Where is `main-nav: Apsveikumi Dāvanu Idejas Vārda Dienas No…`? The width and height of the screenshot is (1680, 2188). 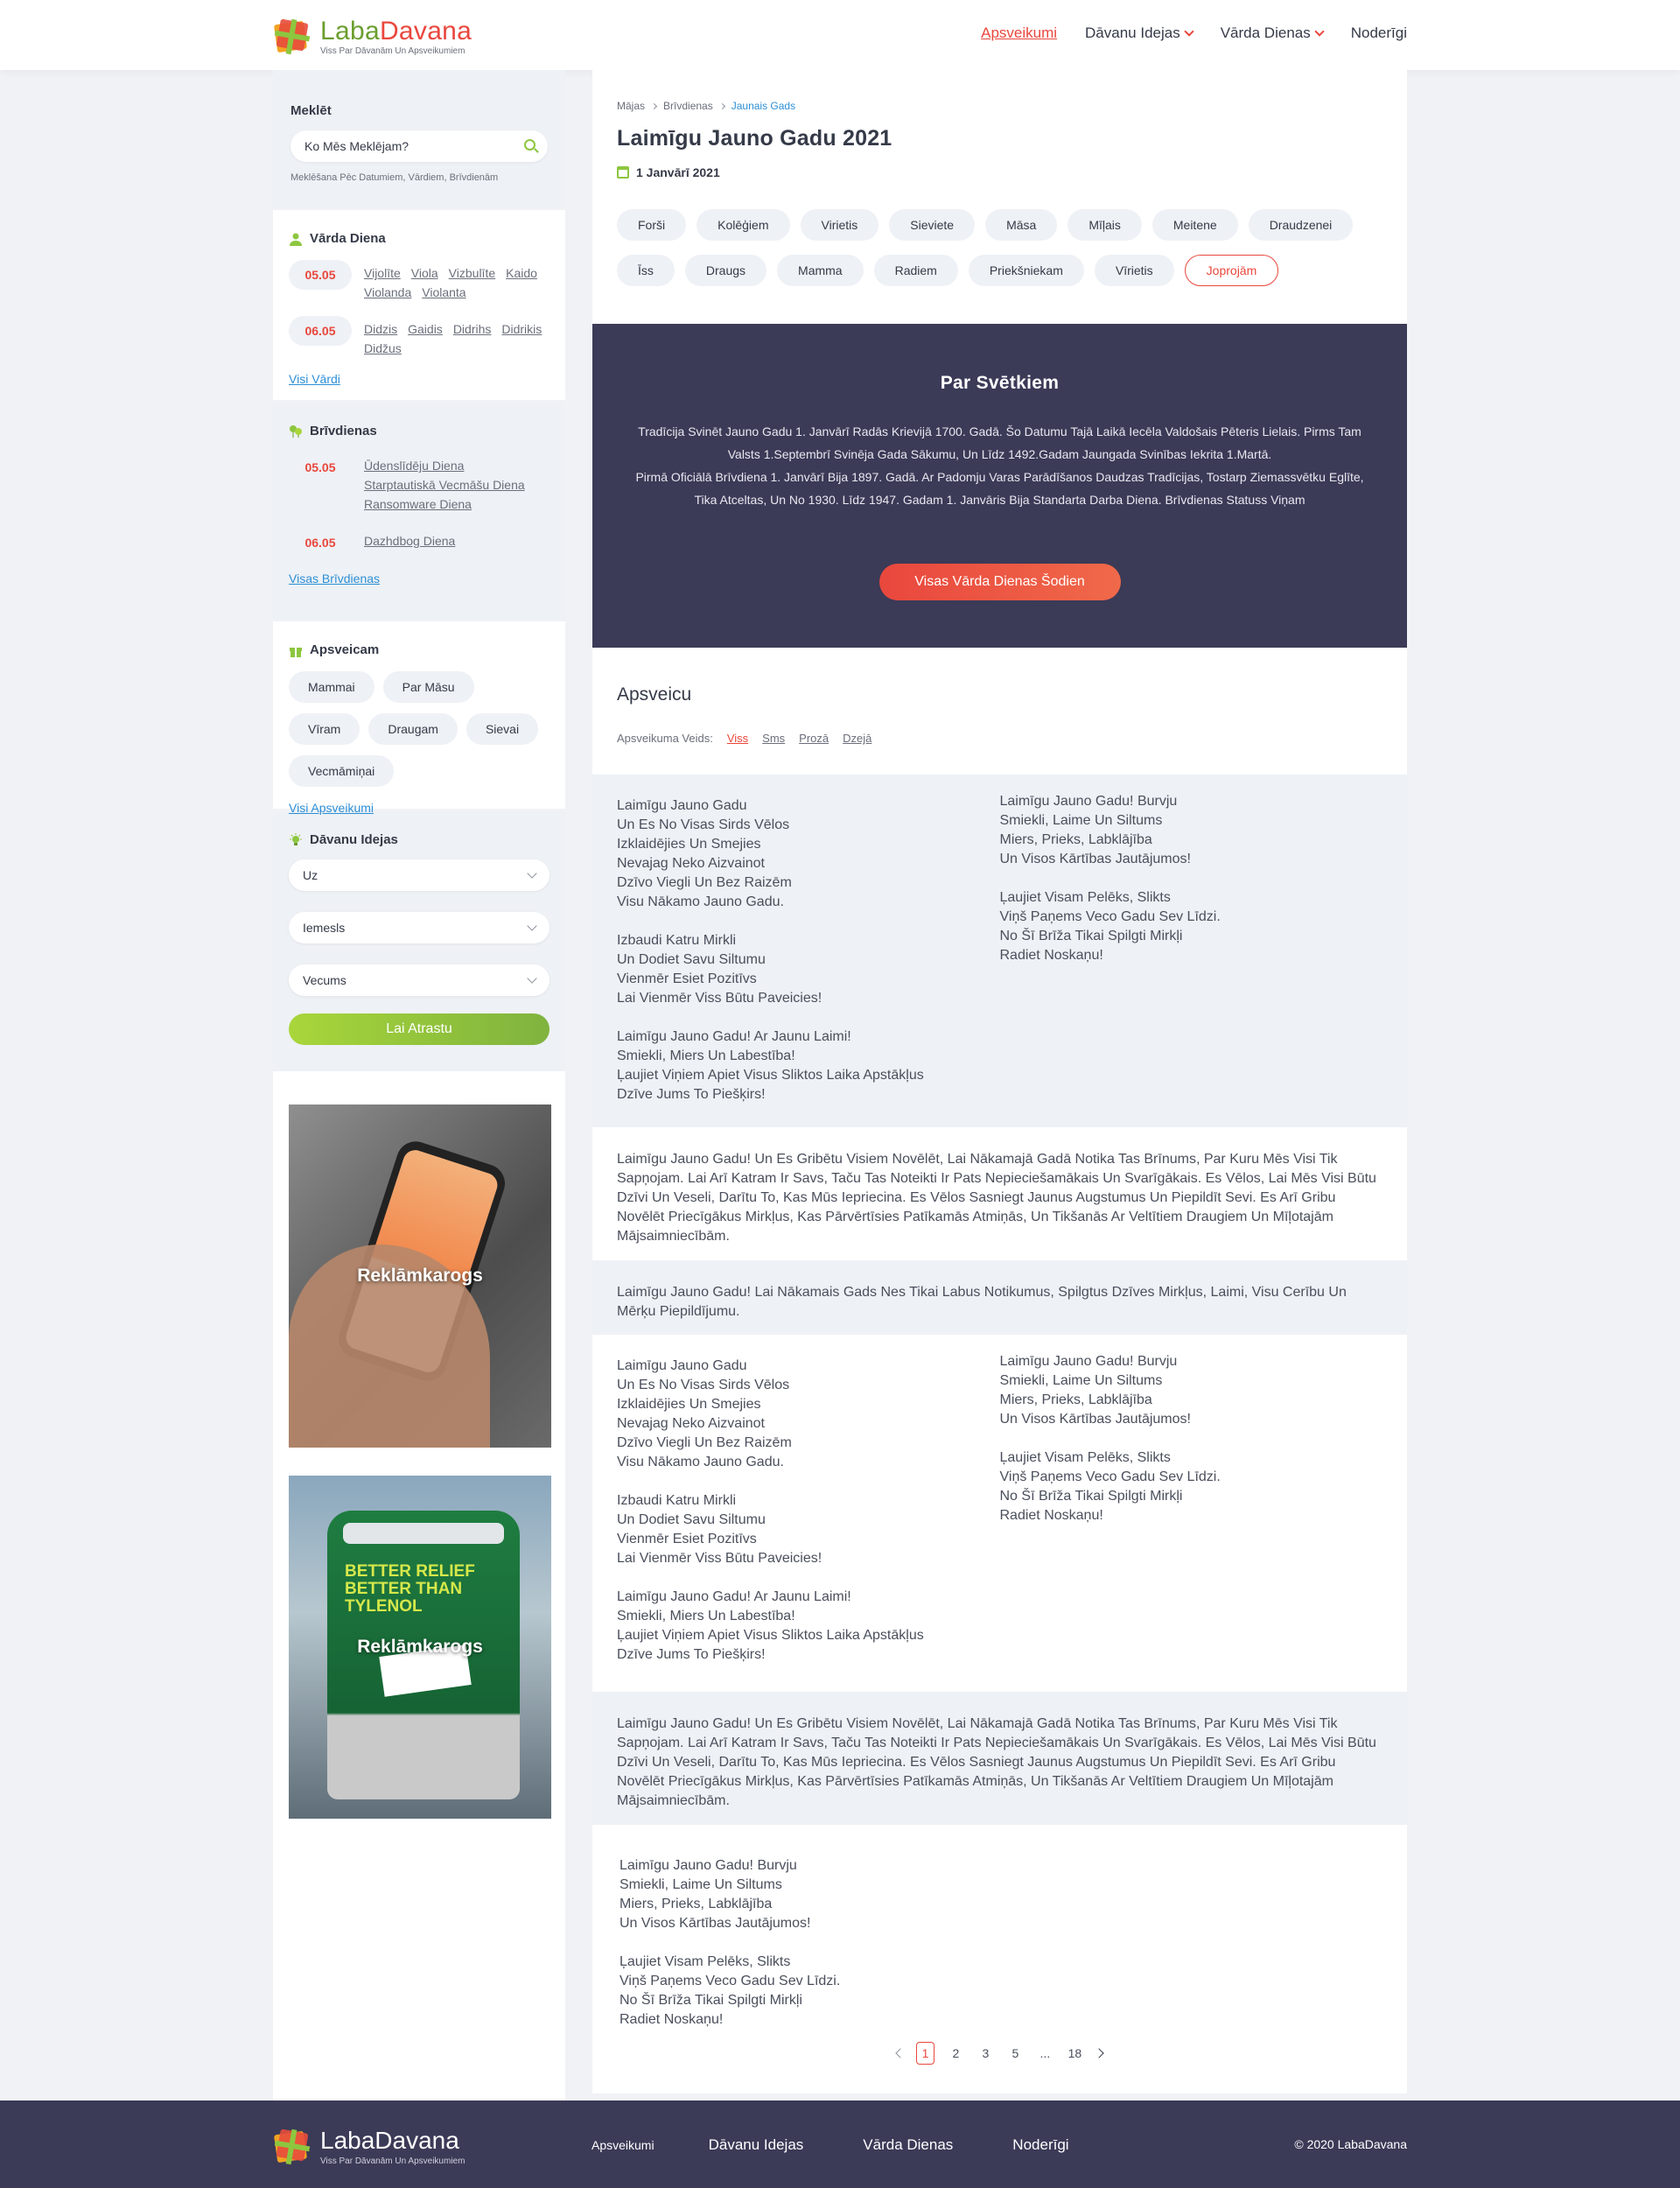
main-nav: Apsveikumi Dāvanu Idejas Vārda Dienas No… is located at coordinates (1194, 33).